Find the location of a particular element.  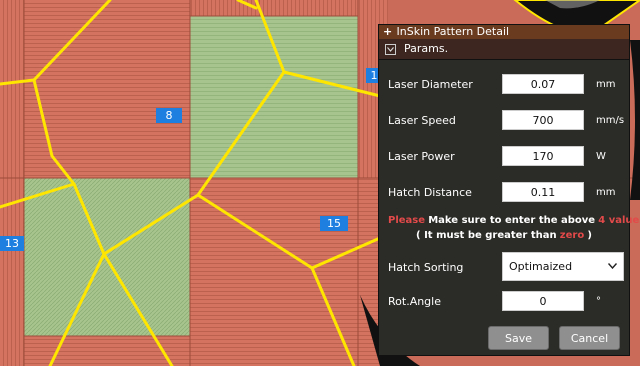

field-row-hatch-distance: Hatch Distance mm is located at coordinates (501, 192).